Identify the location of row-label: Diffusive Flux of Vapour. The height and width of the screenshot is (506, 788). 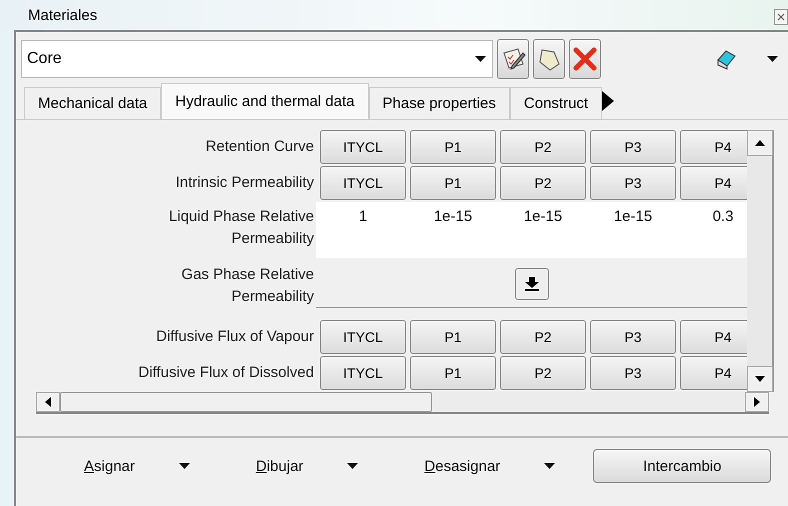
(235, 337).